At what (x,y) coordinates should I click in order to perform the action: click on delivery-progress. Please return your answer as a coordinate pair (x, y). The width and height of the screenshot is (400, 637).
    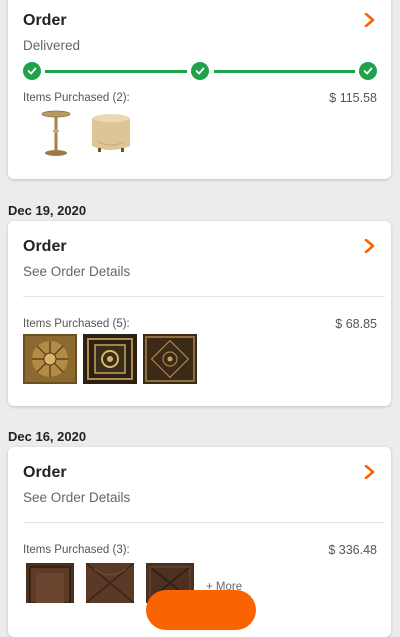
    Looking at the image, I should click on (200, 71).